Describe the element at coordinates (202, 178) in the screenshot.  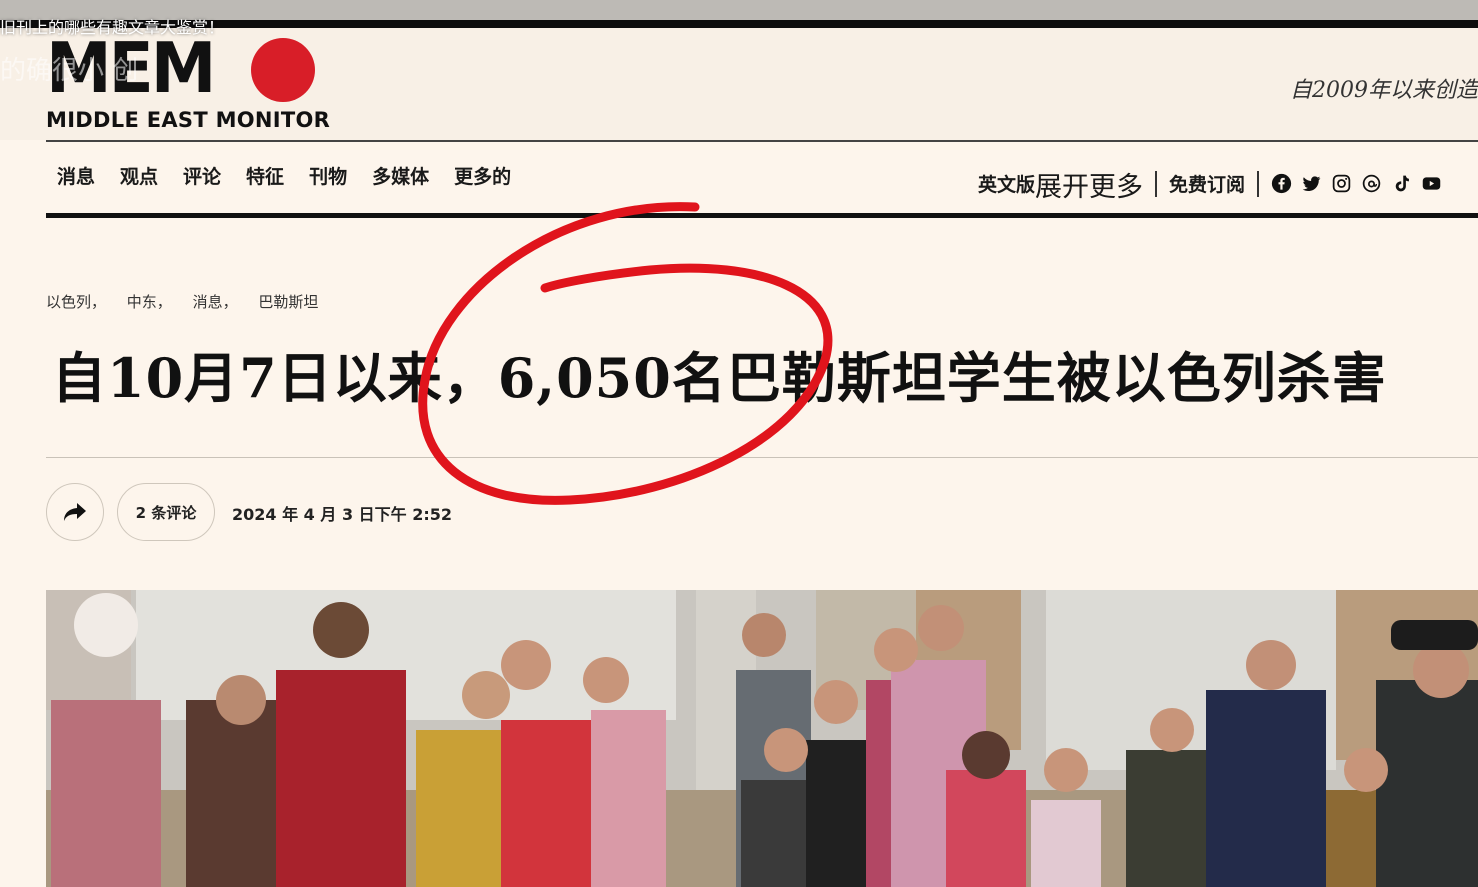
I see `nav-item-review: 评论` at that location.